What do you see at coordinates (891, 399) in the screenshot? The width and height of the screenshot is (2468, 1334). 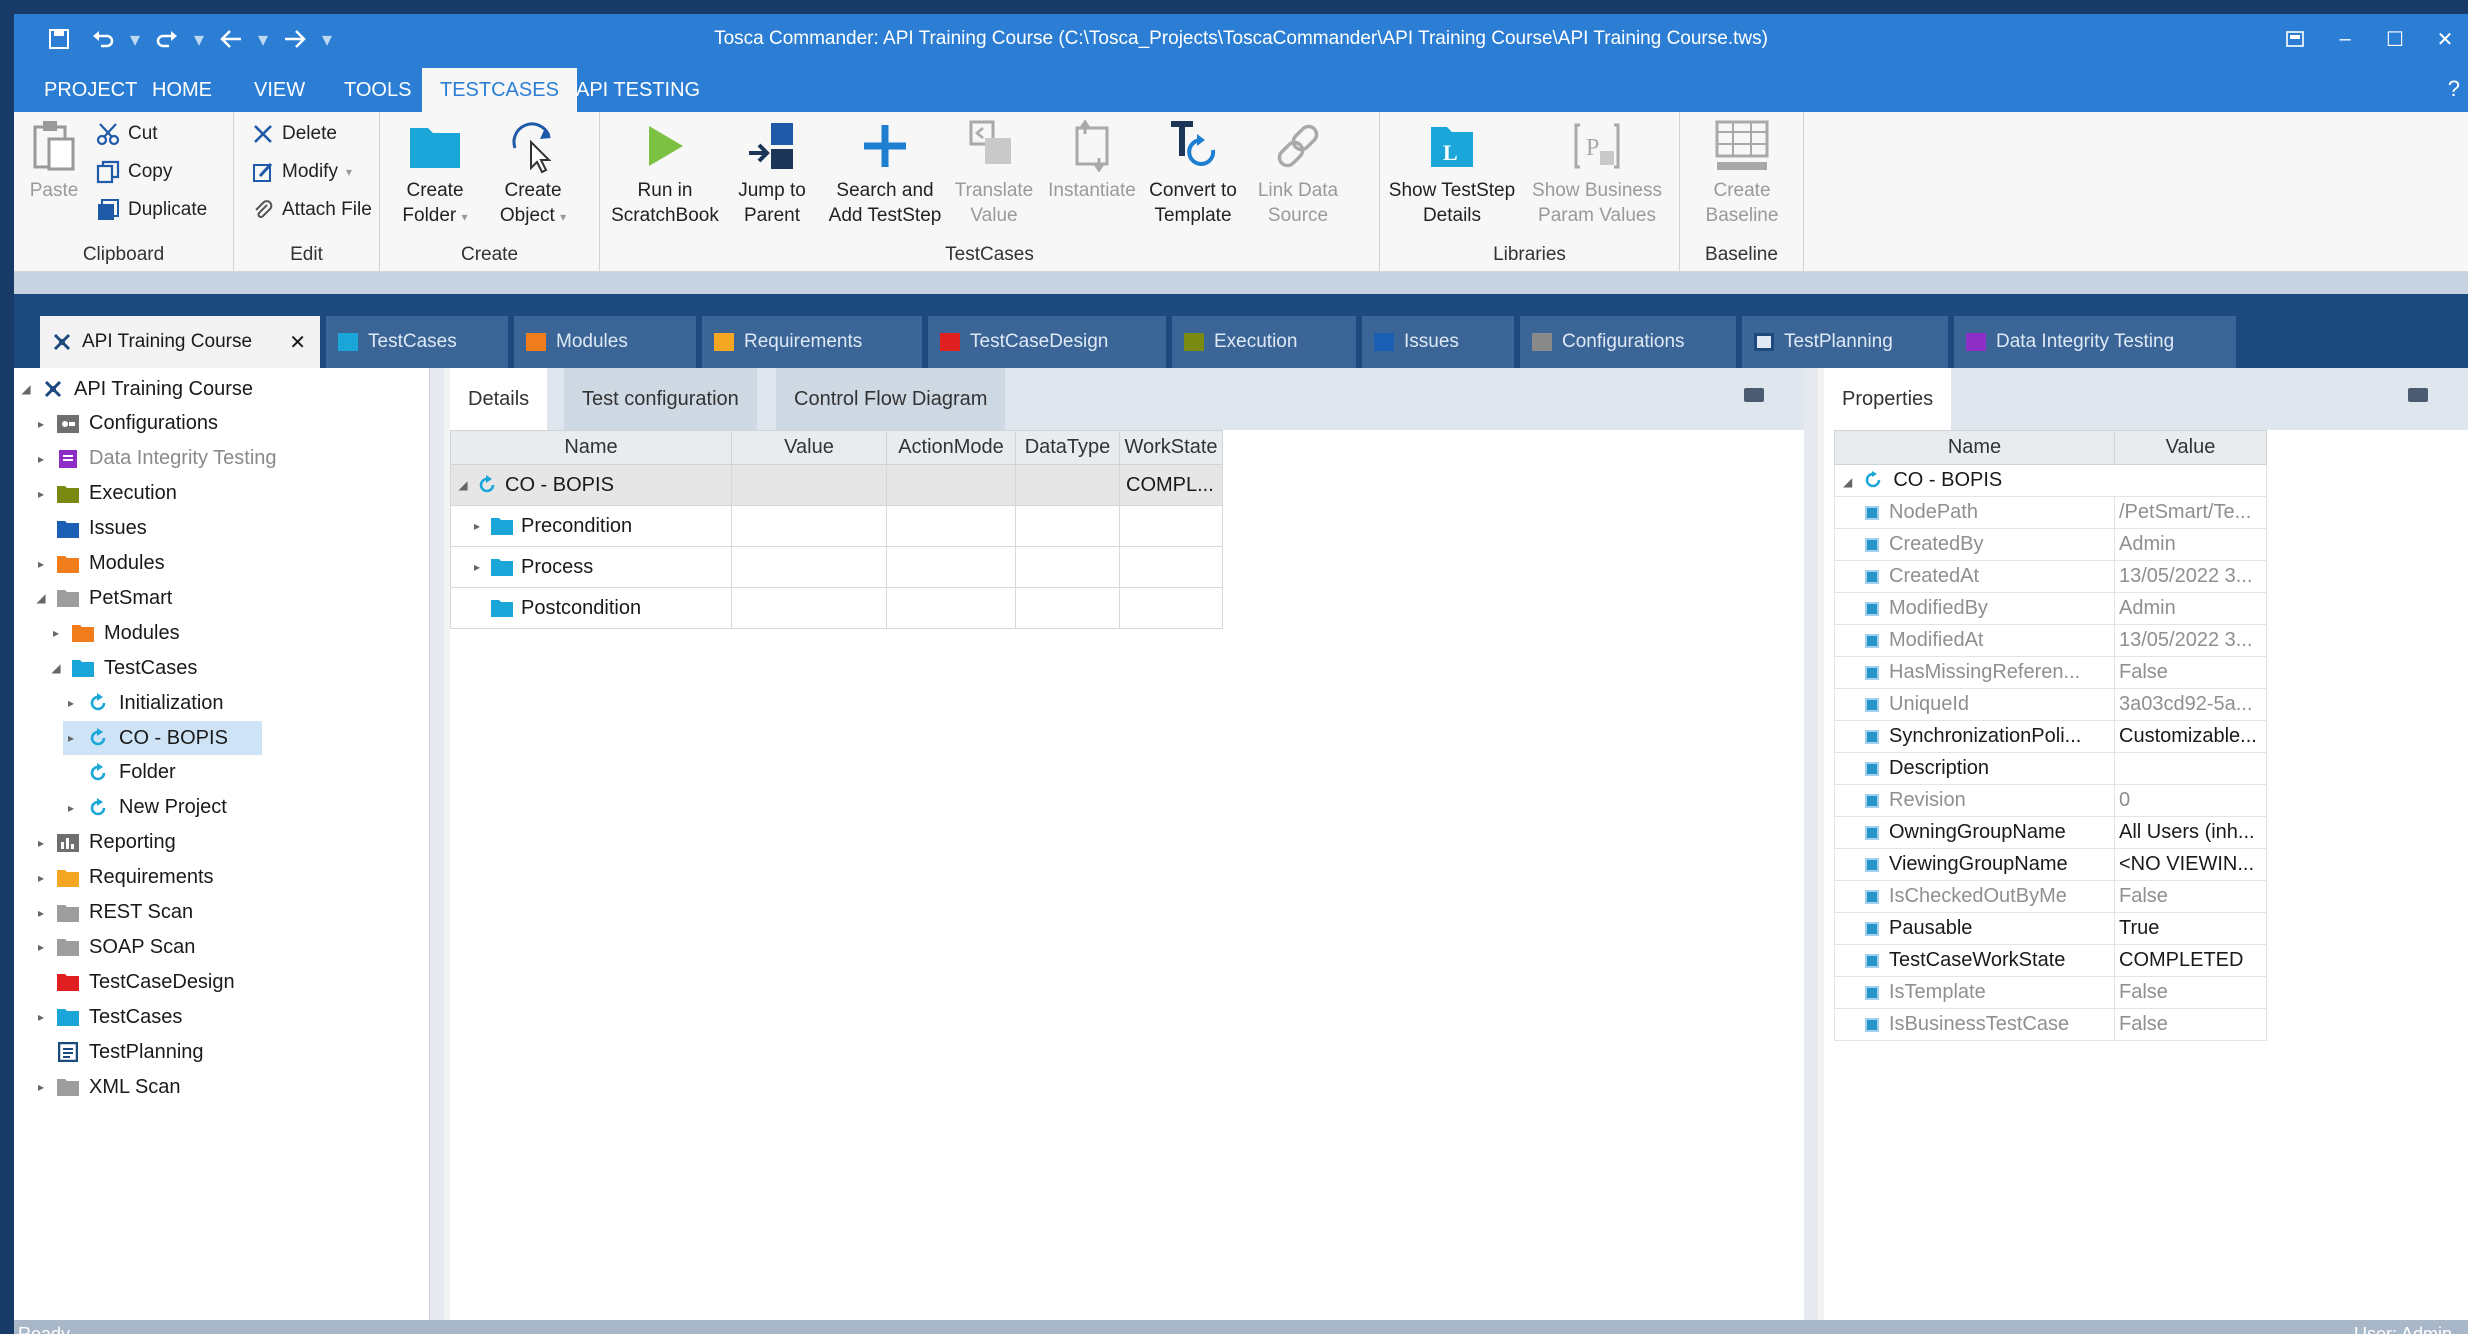 I see `tab-control-flow-diagram: Control Flow Diagram` at bounding box center [891, 399].